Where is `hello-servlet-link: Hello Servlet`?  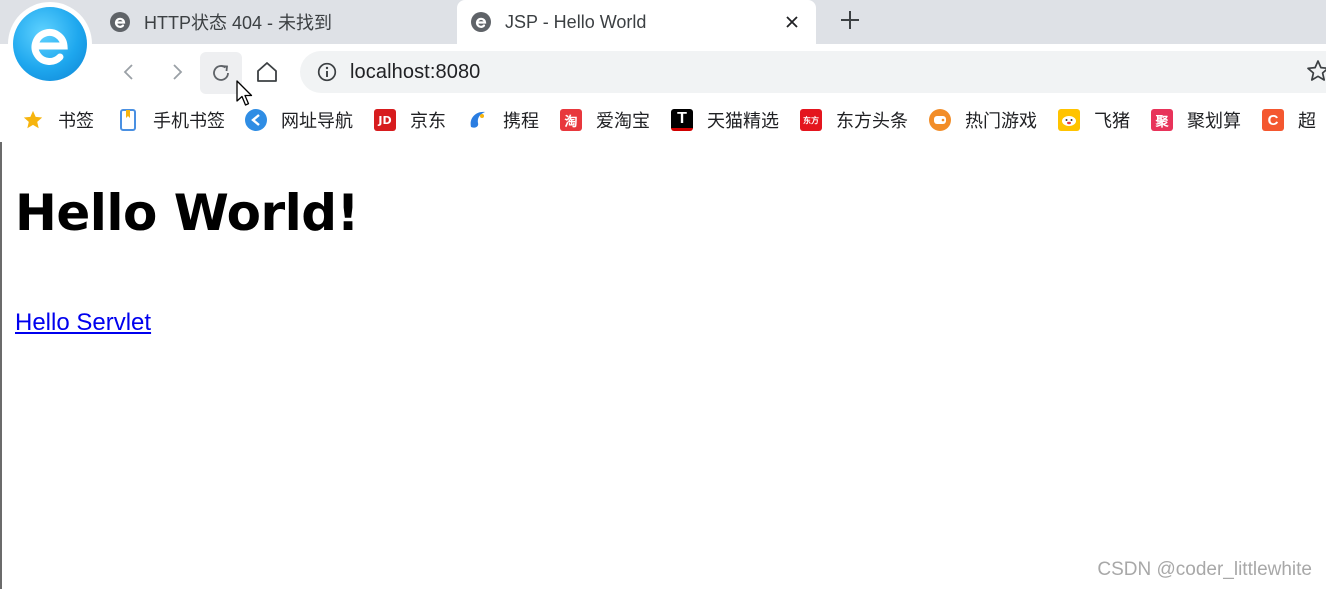 hello-servlet-link: Hello Servlet is located at coordinates (83, 323).